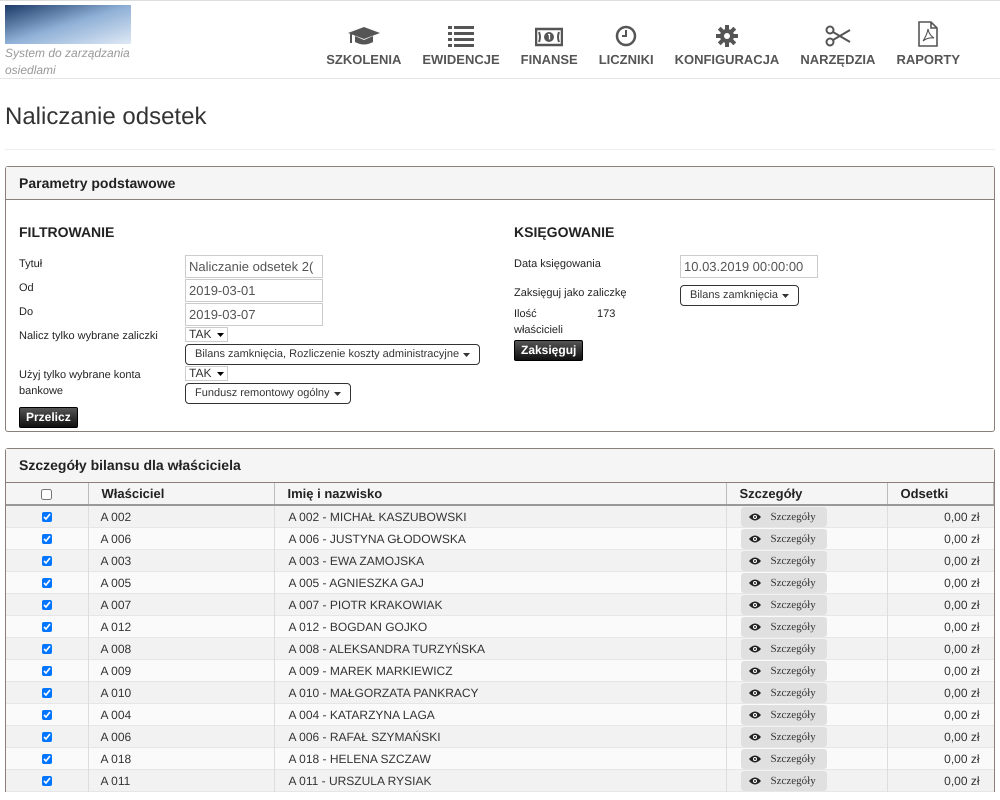 This screenshot has width=1000, height=800. Describe the element at coordinates (928, 34) in the screenshot. I see `pdf-file-icon` at that location.